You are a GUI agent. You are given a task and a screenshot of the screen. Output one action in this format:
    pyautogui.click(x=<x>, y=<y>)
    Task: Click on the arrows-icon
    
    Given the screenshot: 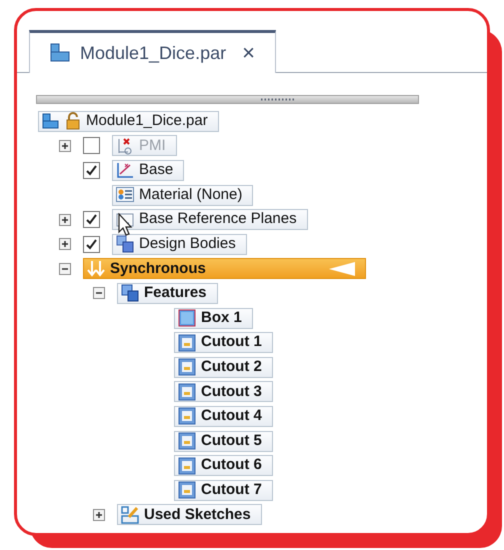 What is the action you would take?
    pyautogui.click(x=96, y=269)
    